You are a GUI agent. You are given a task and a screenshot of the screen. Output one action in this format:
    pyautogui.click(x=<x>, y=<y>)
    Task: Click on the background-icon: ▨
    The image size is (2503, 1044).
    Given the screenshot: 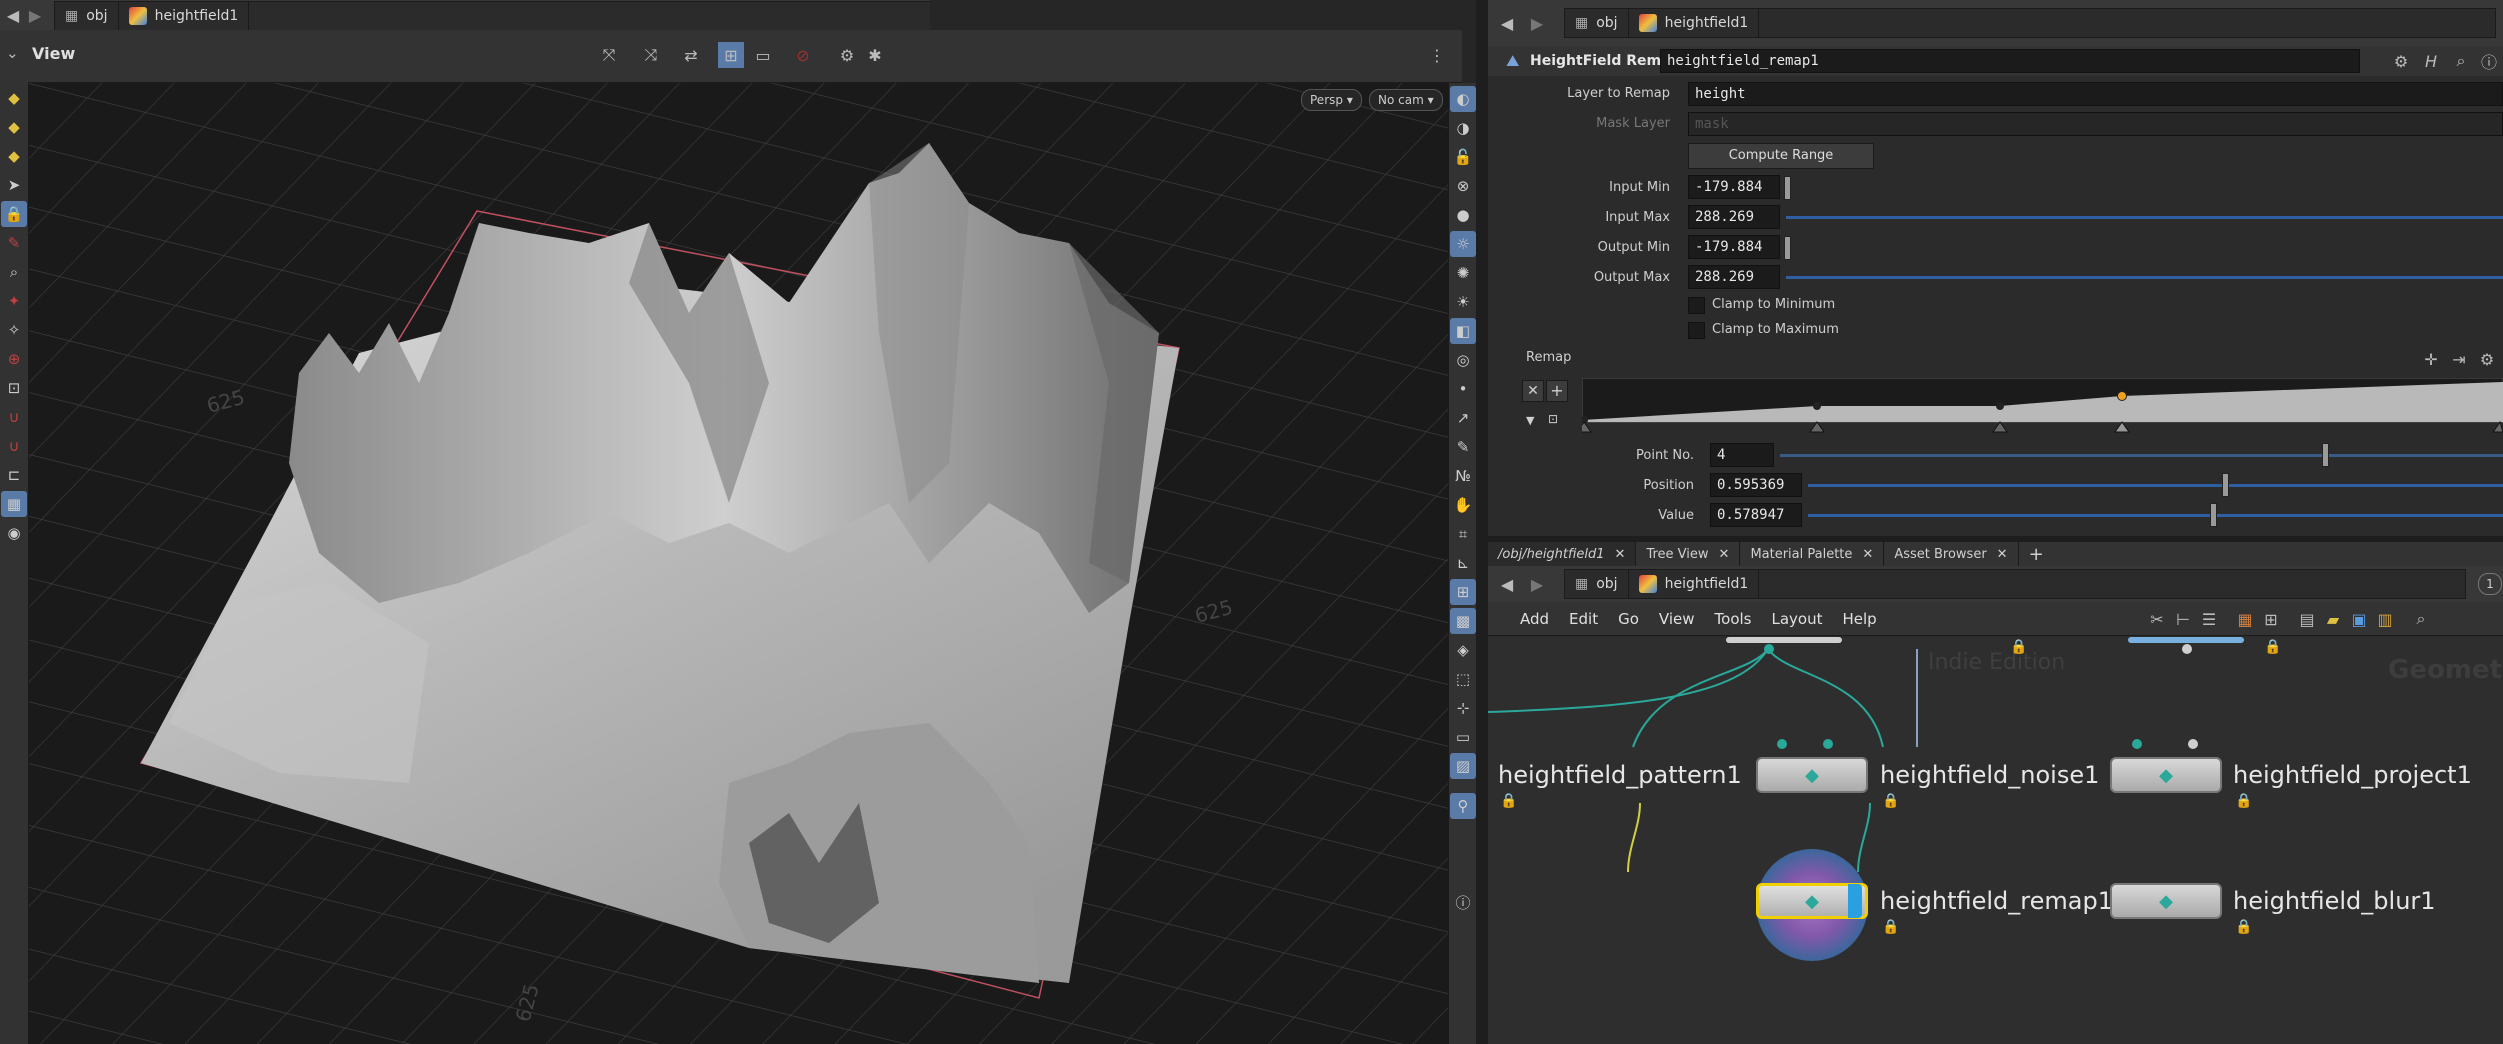 What is the action you would take?
    pyautogui.click(x=1463, y=766)
    